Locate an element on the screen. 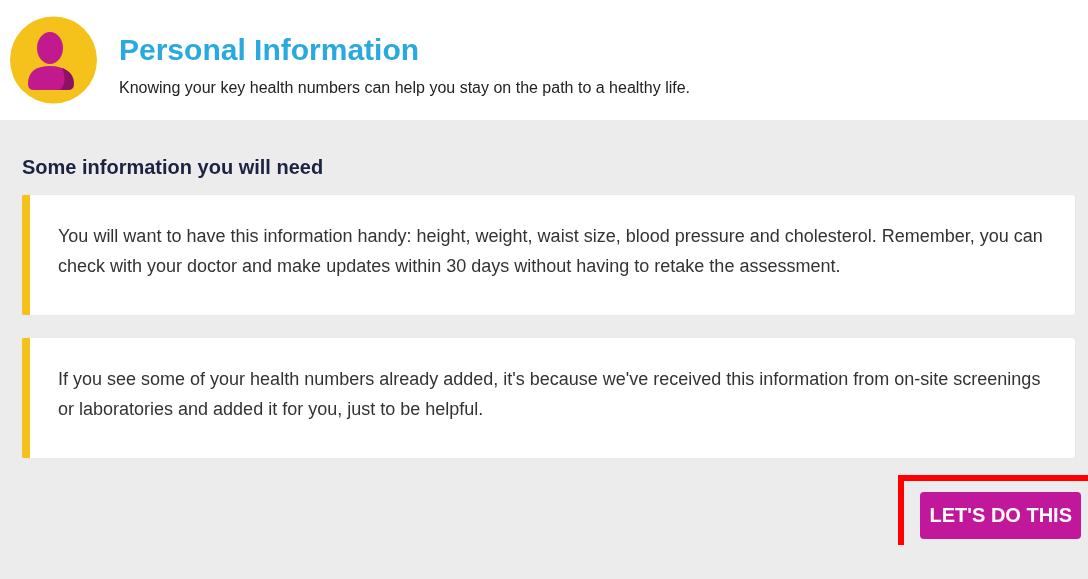 This screenshot has height=579, width=1088. info-text: If you see some of your health numbers already added, it's because we've received this information from on-site screenings or laboratories and added it for you, just to be helpful. is located at coordinates (550, 394).